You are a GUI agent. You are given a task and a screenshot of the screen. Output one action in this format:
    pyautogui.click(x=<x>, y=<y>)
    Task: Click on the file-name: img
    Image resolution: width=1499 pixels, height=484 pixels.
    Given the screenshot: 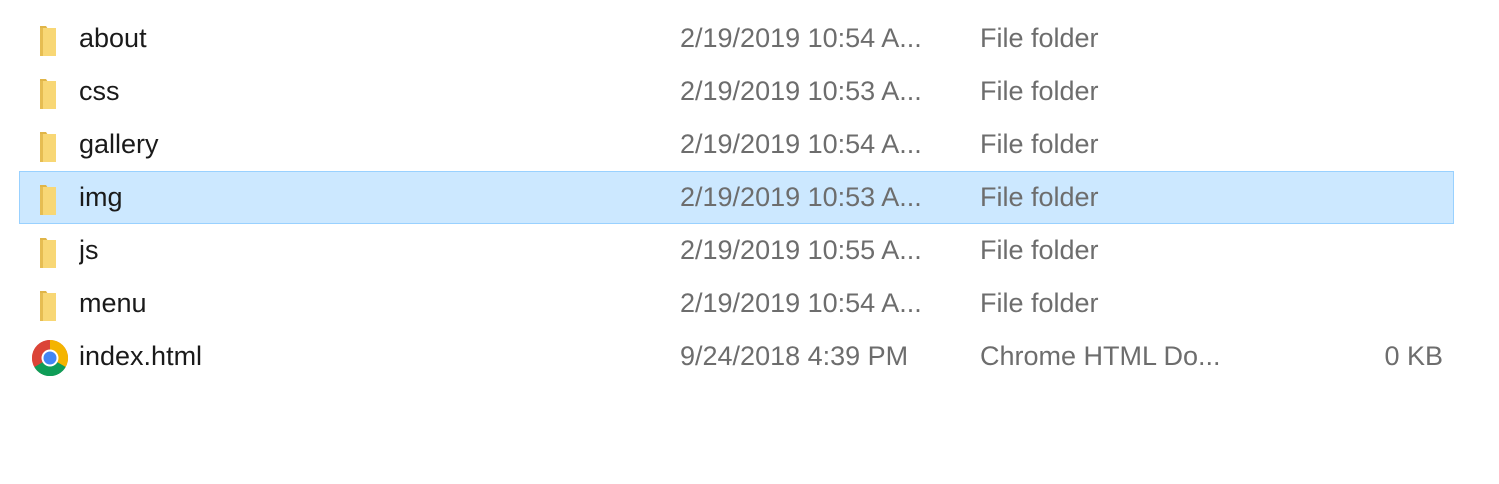 What is the action you would take?
    pyautogui.click(x=101, y=197)
    